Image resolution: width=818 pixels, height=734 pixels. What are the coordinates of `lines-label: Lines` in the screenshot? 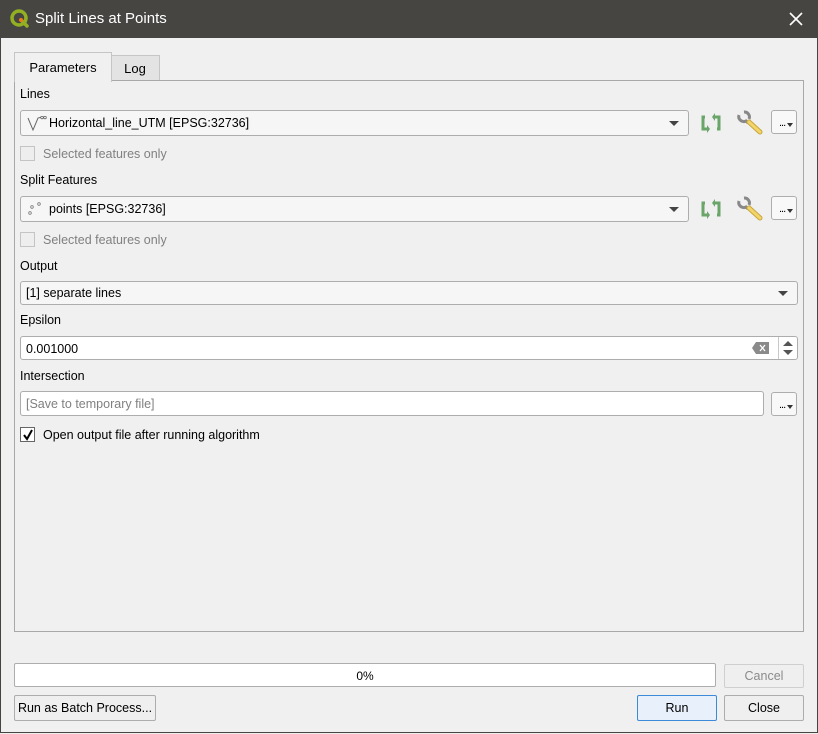 It's located at (35, 94).